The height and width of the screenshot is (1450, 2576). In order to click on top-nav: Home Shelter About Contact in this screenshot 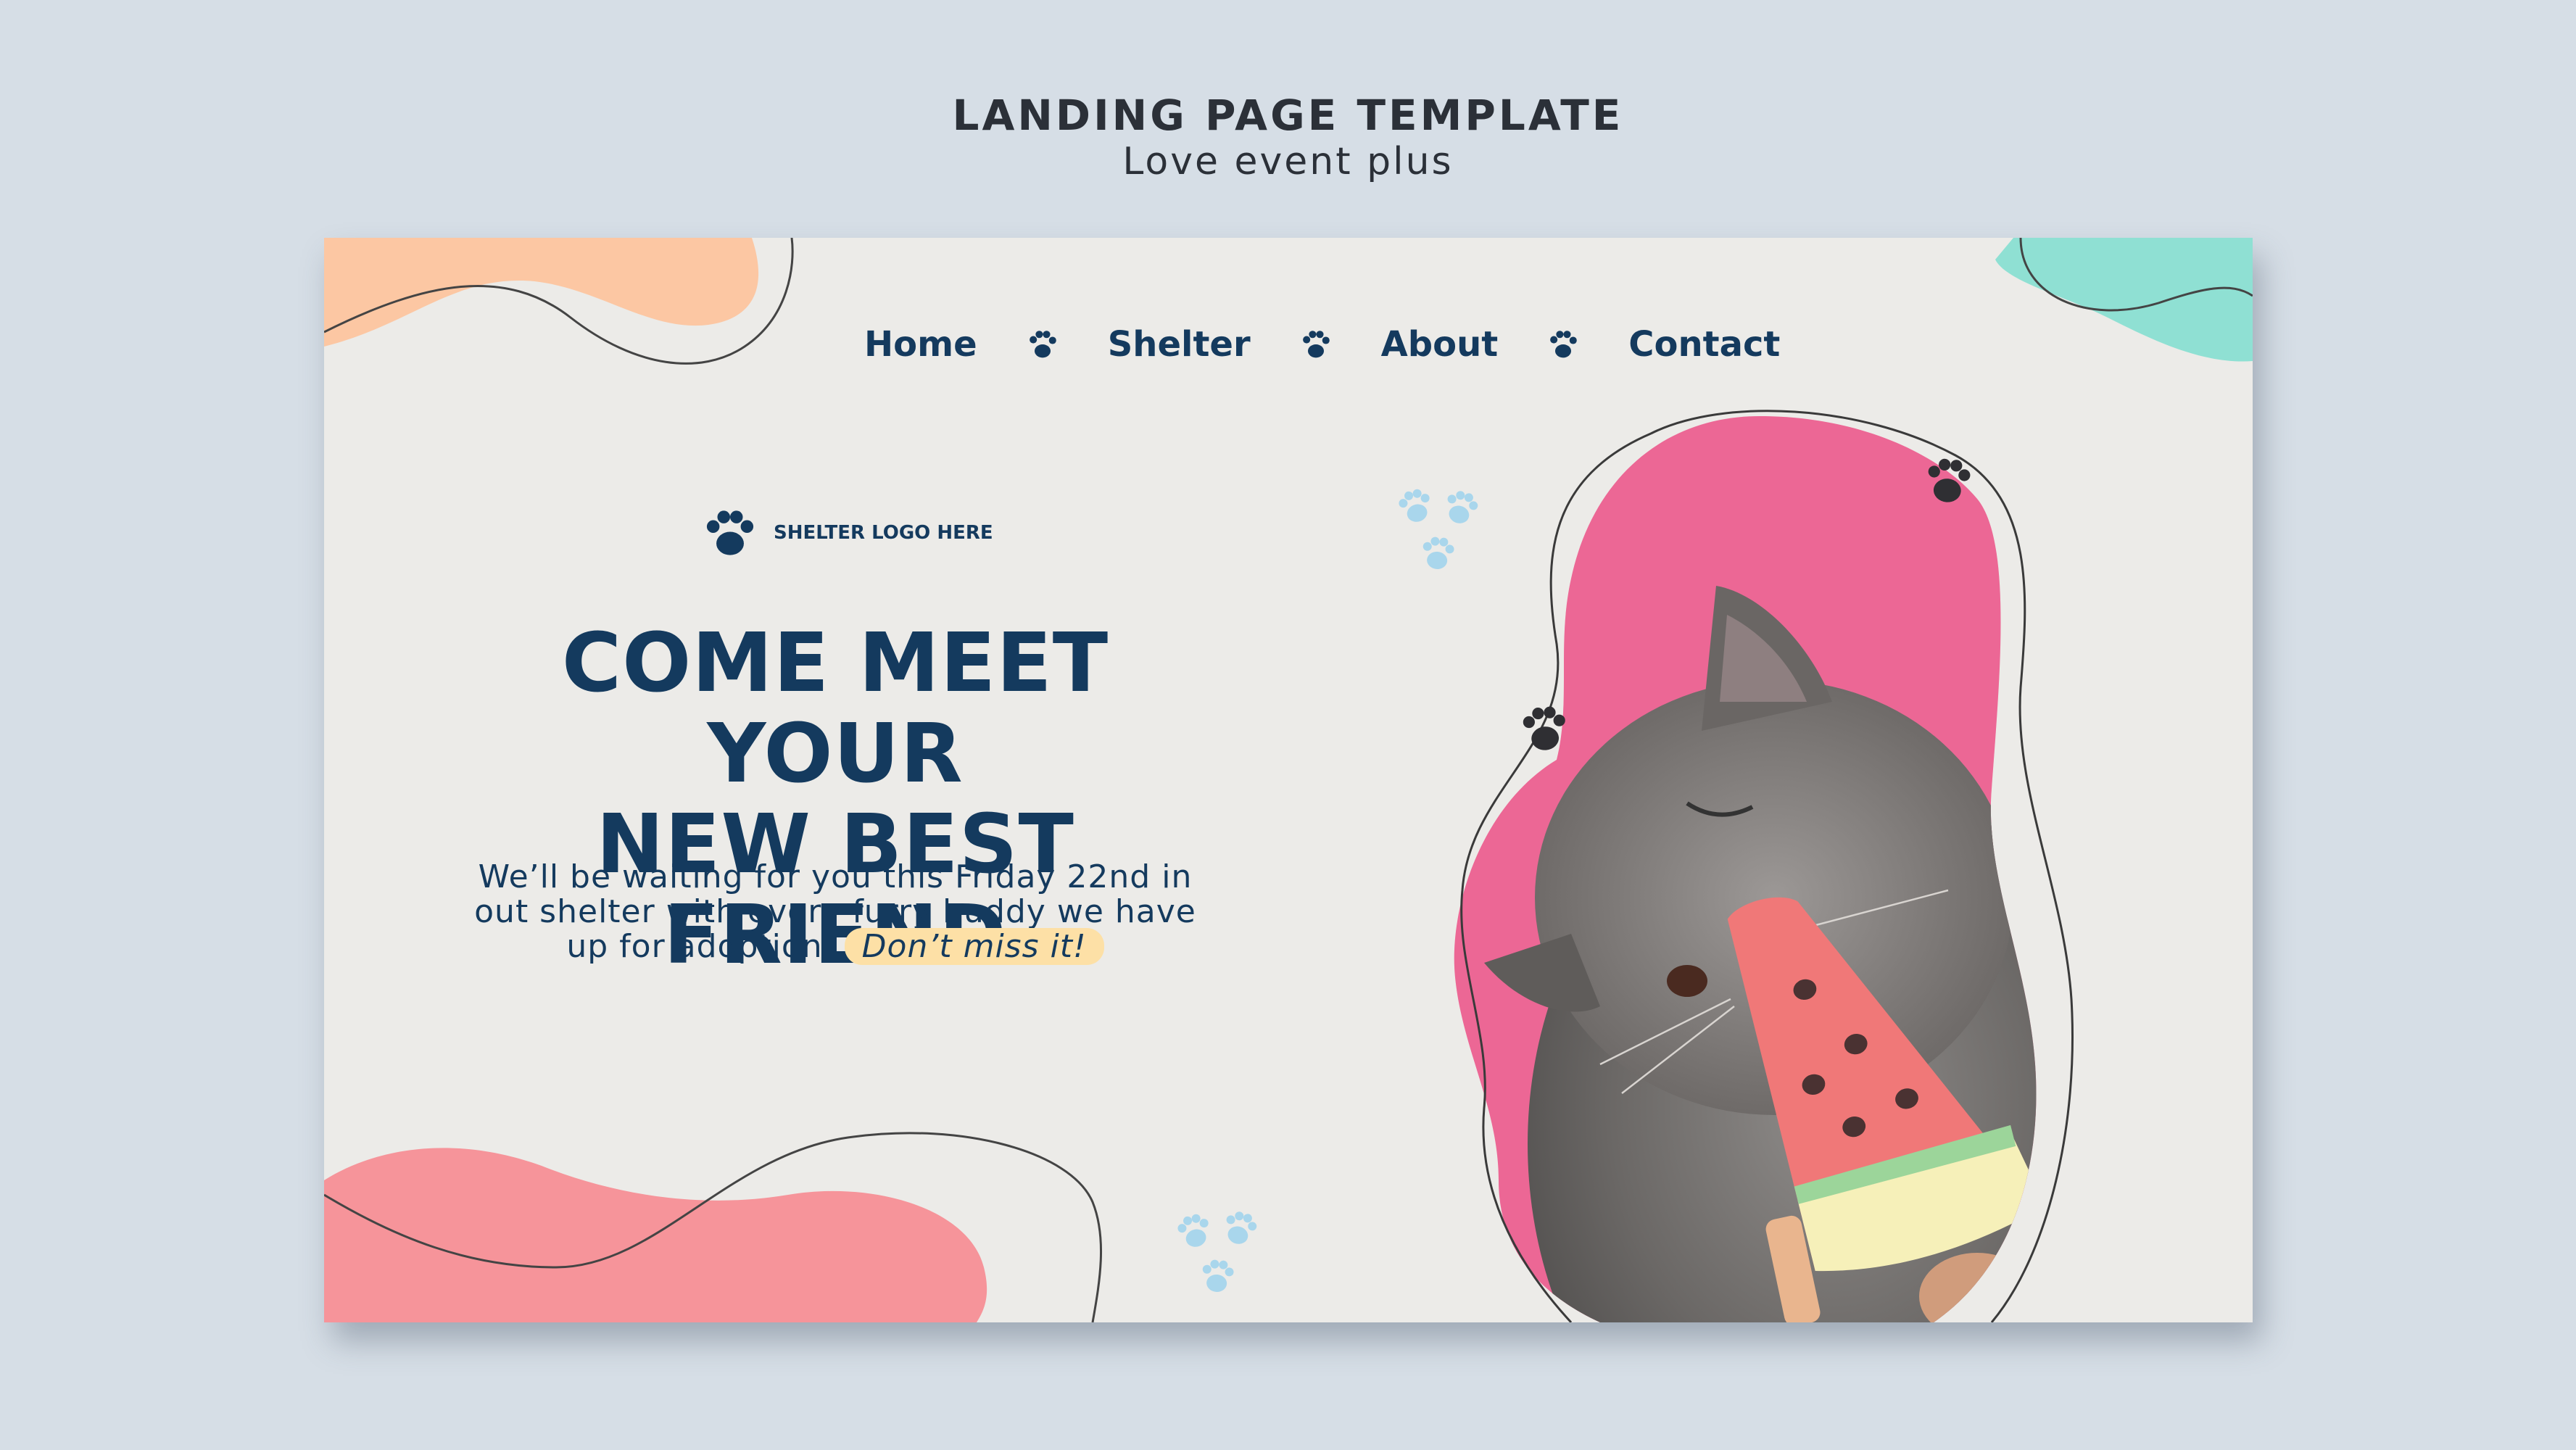, I will do `click(1322, 344)`.